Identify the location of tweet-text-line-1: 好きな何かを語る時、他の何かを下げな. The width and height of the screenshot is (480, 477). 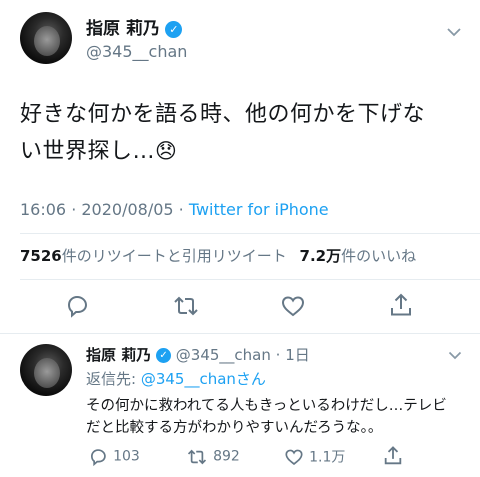
(223, 114).